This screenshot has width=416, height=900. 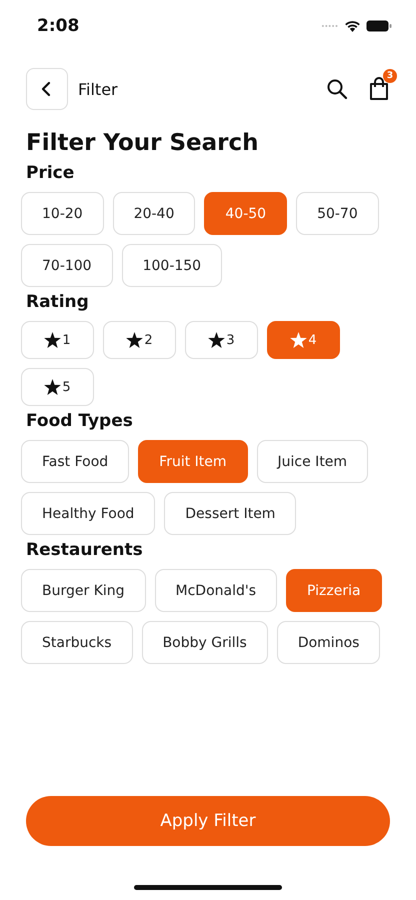 I want to click on section-title: Food Types, so click(x=80, y=421).